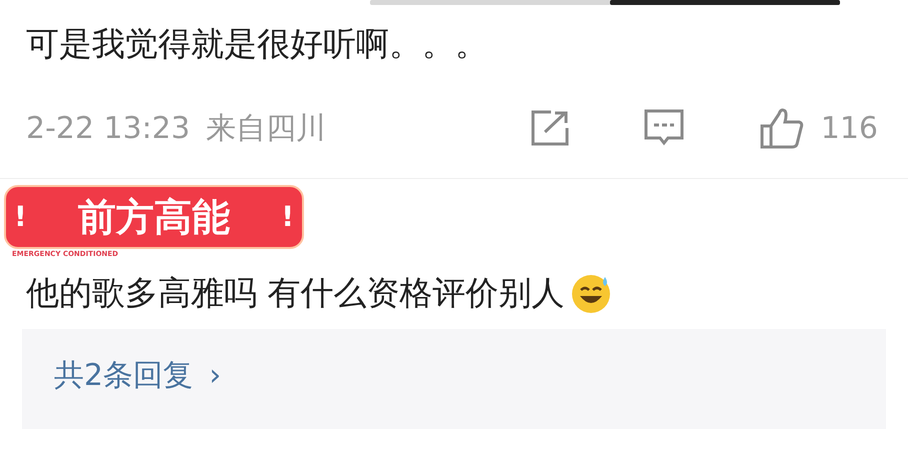  I want to click on comment-text: 可是我觉得就是很好听啊。。。, so click(257, 44).